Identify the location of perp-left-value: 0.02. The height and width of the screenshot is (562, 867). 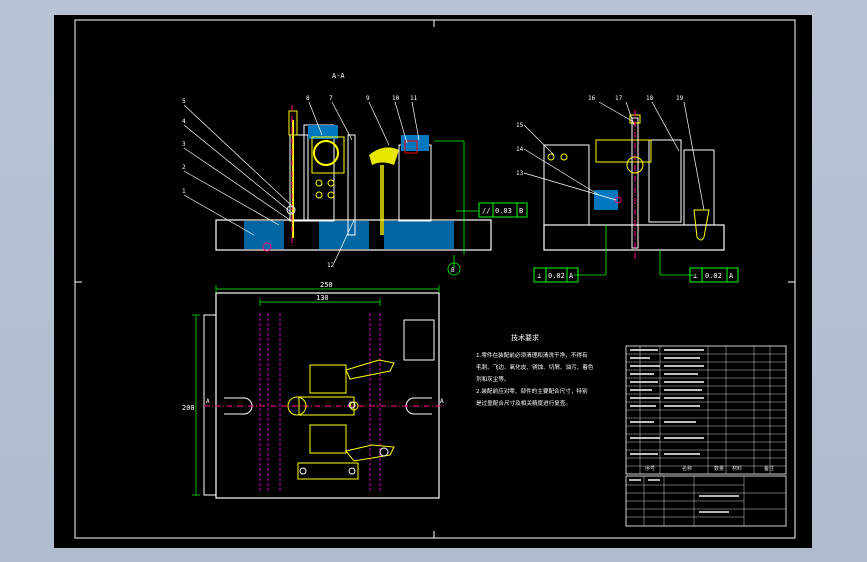
(556, 276).